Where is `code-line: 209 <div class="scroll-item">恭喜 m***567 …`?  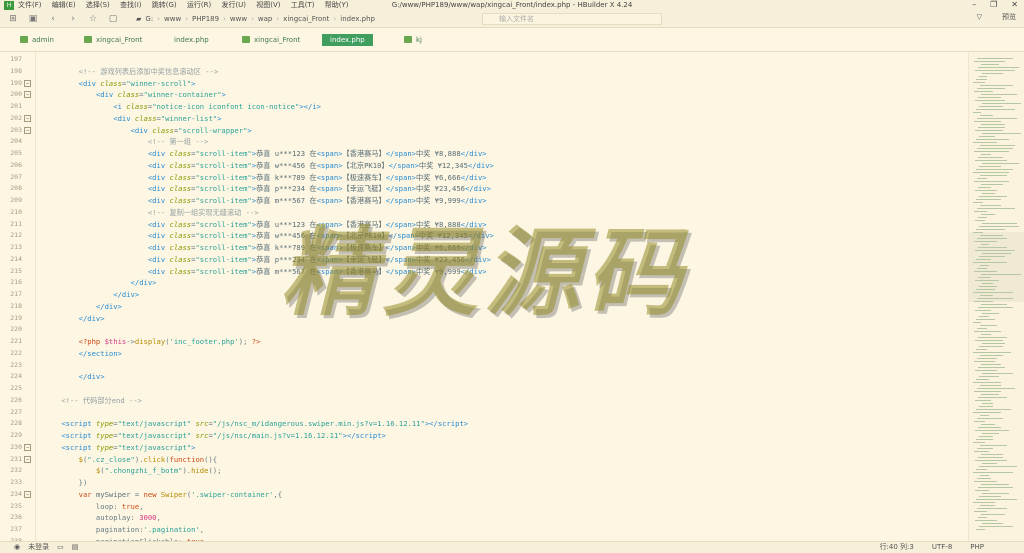 code-line: 209 <div class="scroll-item">恭喜 m***567 … is located at coordinates (484, 201).